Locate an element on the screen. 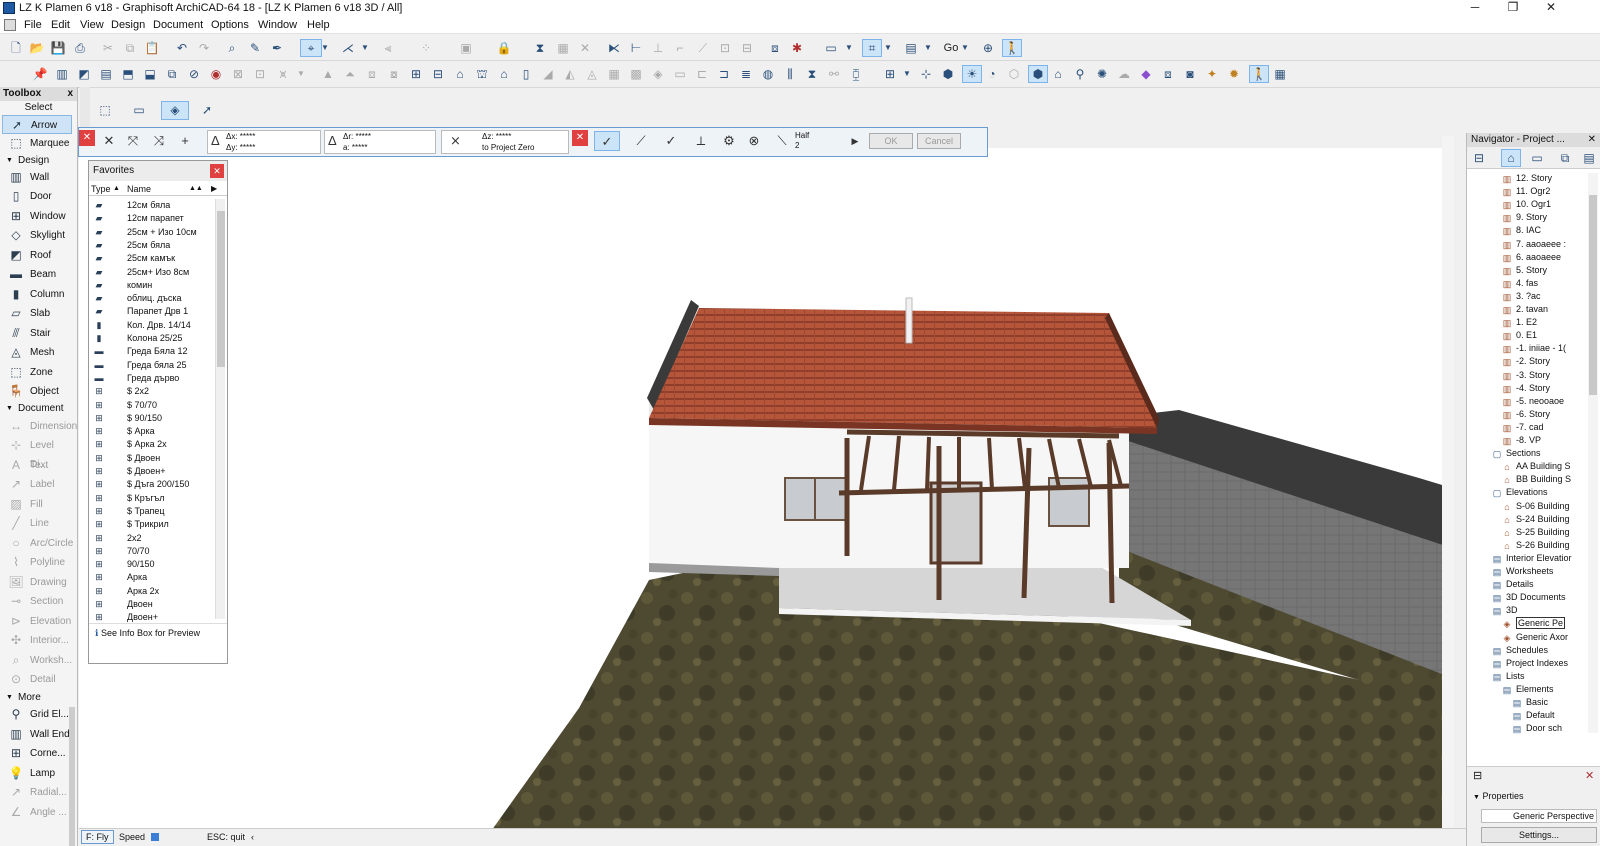  show-hide-icon: ⊘ is located at coordinates (194, 74).